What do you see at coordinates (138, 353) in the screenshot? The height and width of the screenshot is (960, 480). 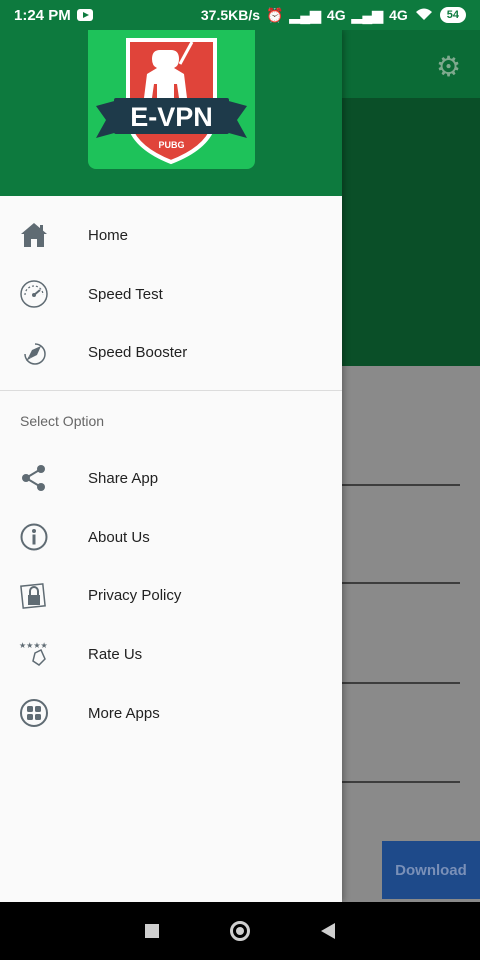 I see `menu-label: Speed Booster` at bounding box center [138, 353].